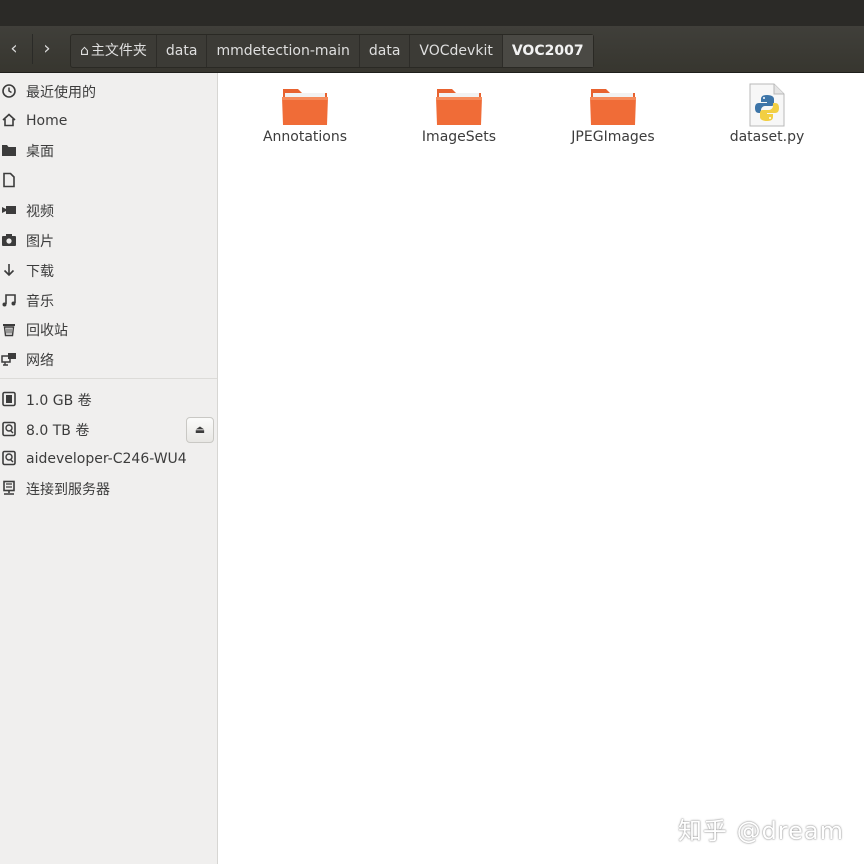  I want to click on watermark: 知乎 @dream, so click(760, 831).